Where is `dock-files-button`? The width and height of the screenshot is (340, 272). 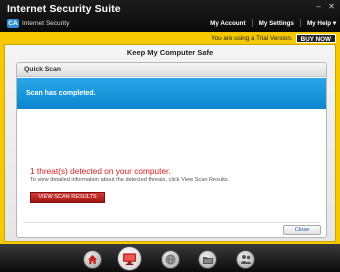
dock-files-button is located at coordinates (207, 259).